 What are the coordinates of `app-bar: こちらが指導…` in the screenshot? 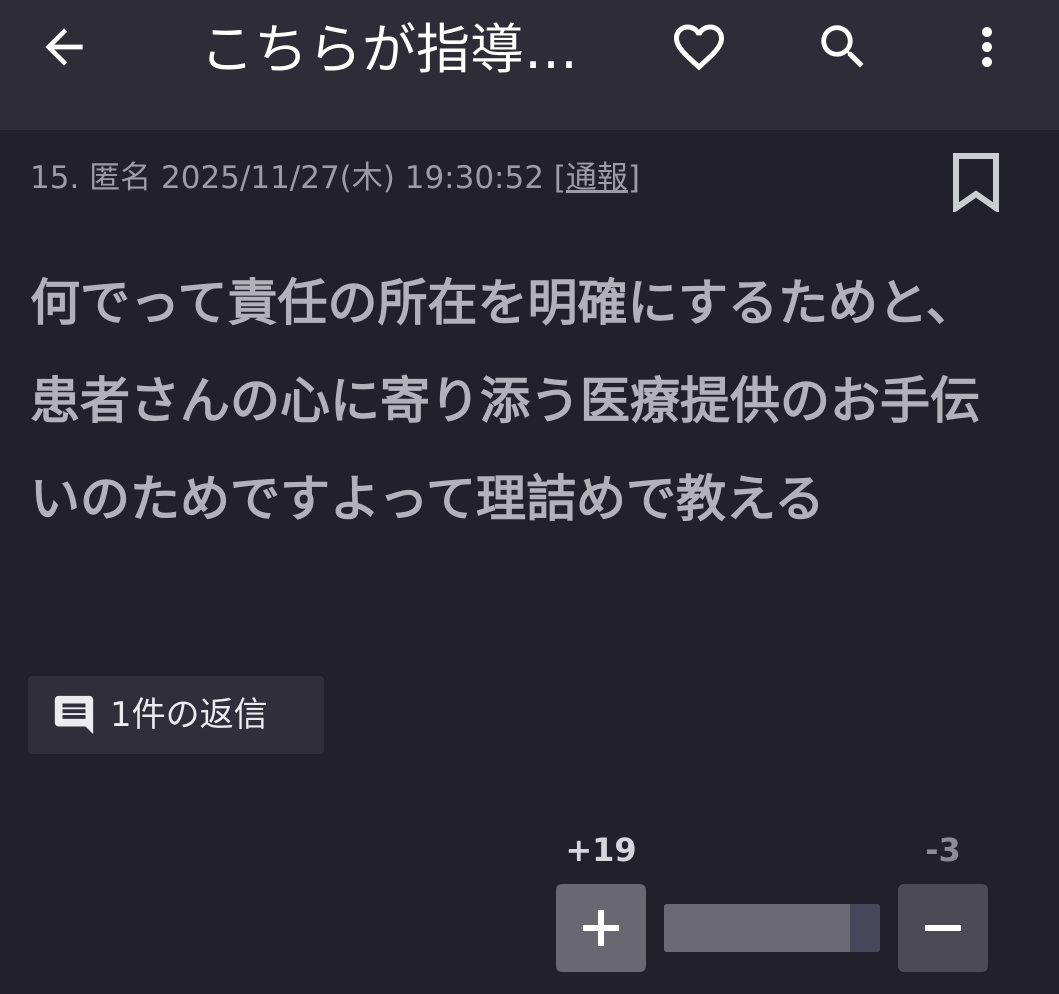 It's located at (529, 65).